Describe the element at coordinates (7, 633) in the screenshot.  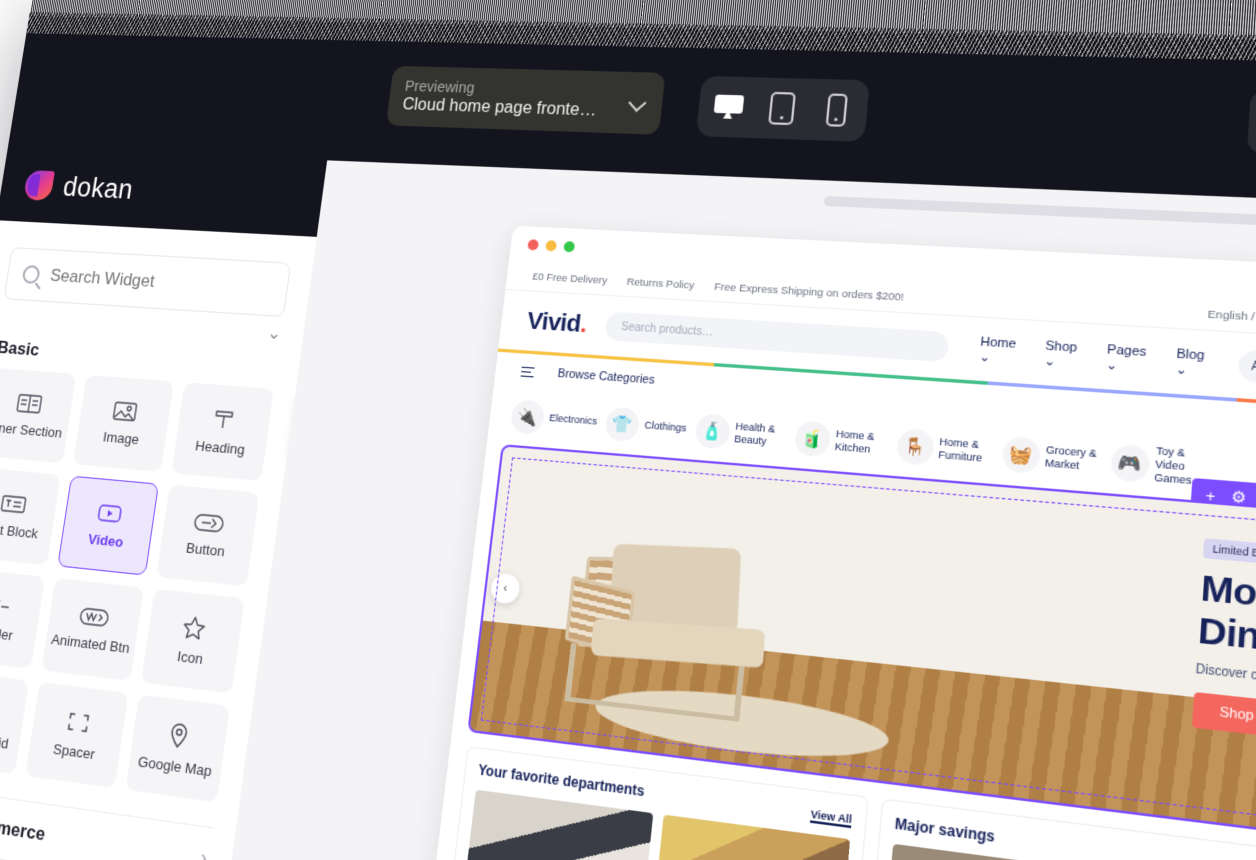
I see `widget-label: Divider` at that location.